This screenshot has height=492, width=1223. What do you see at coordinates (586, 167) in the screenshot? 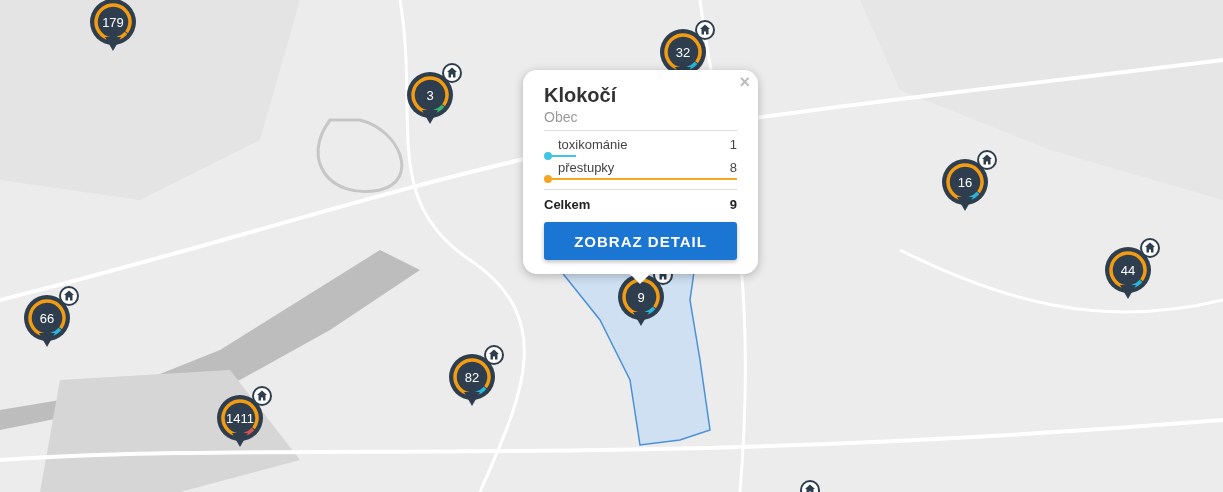
I see `category-label: přestupky` at bounding box center [586, 167].